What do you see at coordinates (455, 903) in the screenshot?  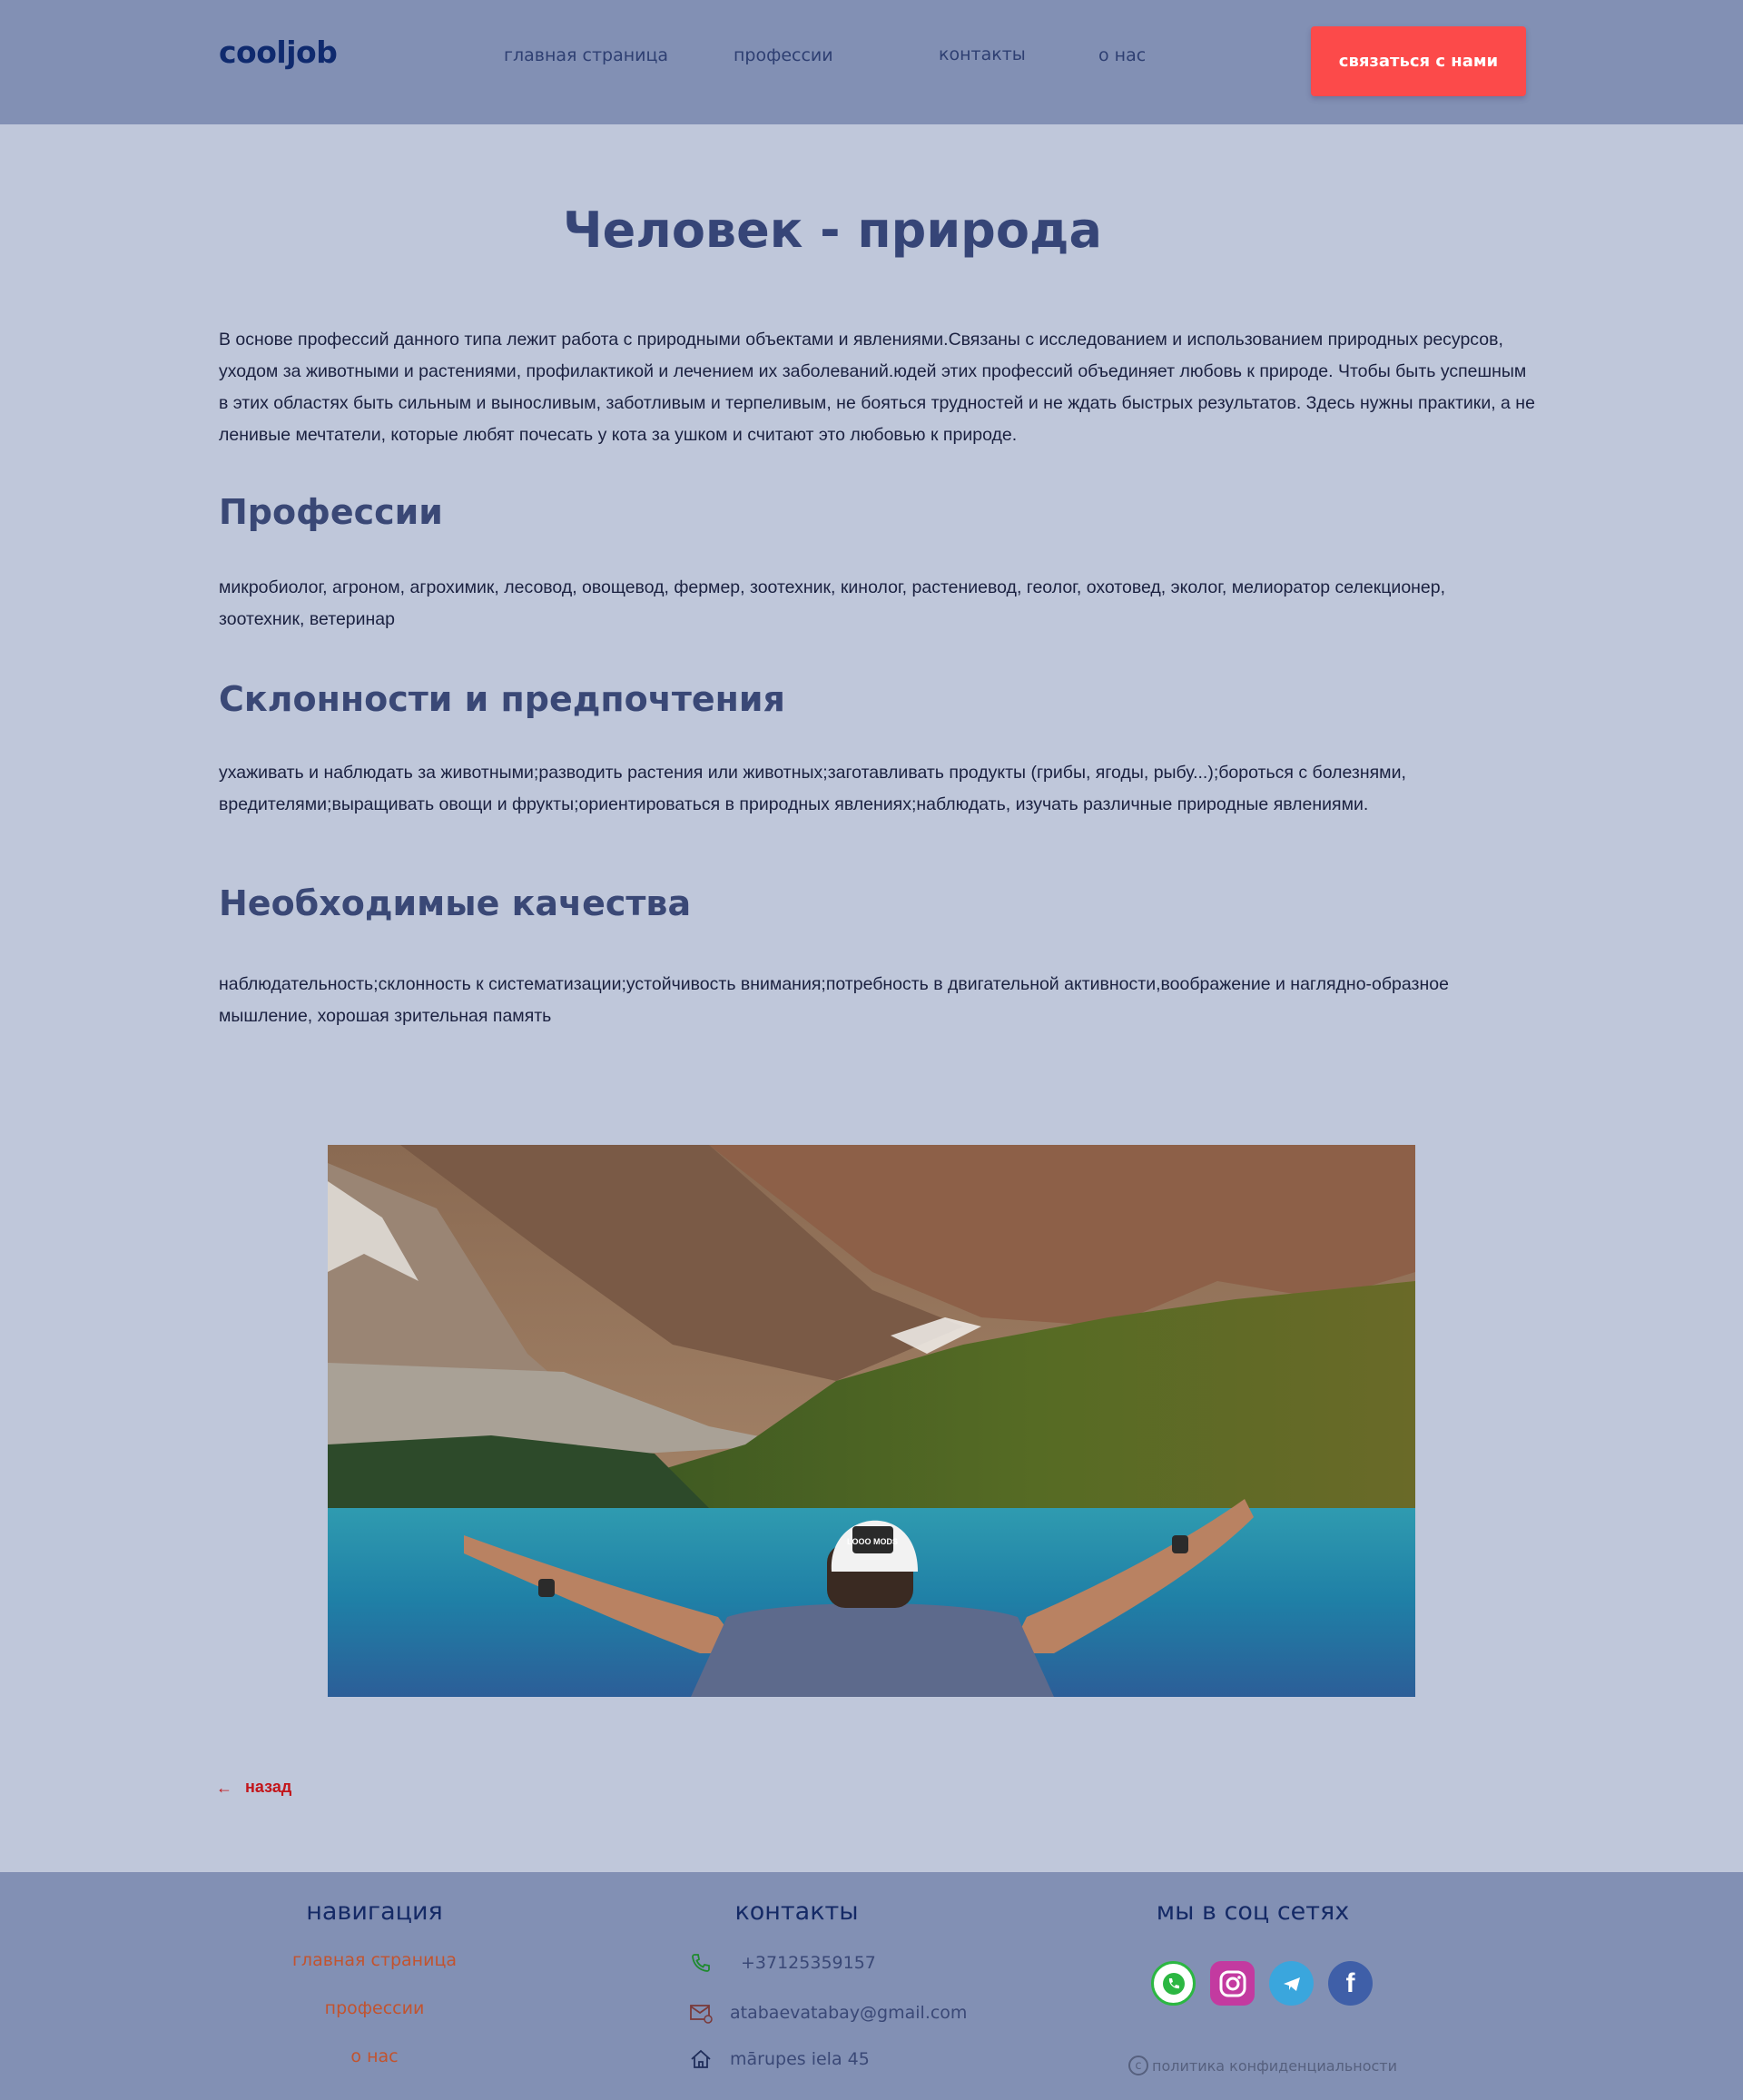 I see `qualities-heading: Необходимые качества` at bounding box center [455, 903].